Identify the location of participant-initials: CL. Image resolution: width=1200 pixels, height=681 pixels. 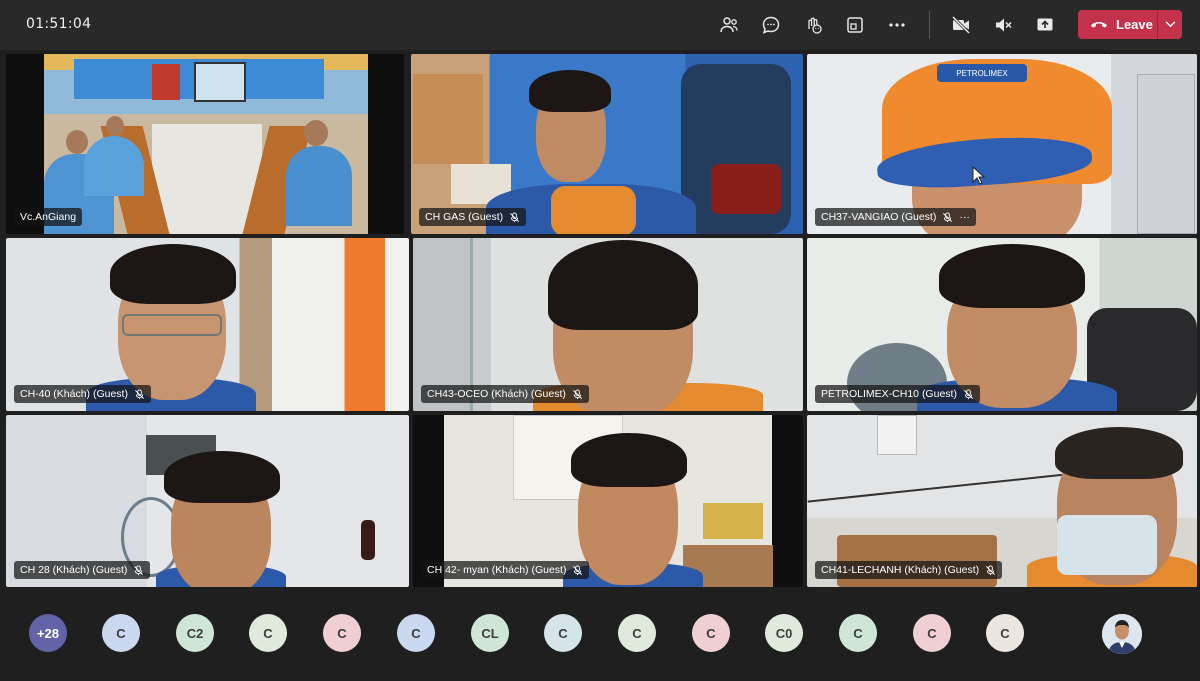
(490, 633).